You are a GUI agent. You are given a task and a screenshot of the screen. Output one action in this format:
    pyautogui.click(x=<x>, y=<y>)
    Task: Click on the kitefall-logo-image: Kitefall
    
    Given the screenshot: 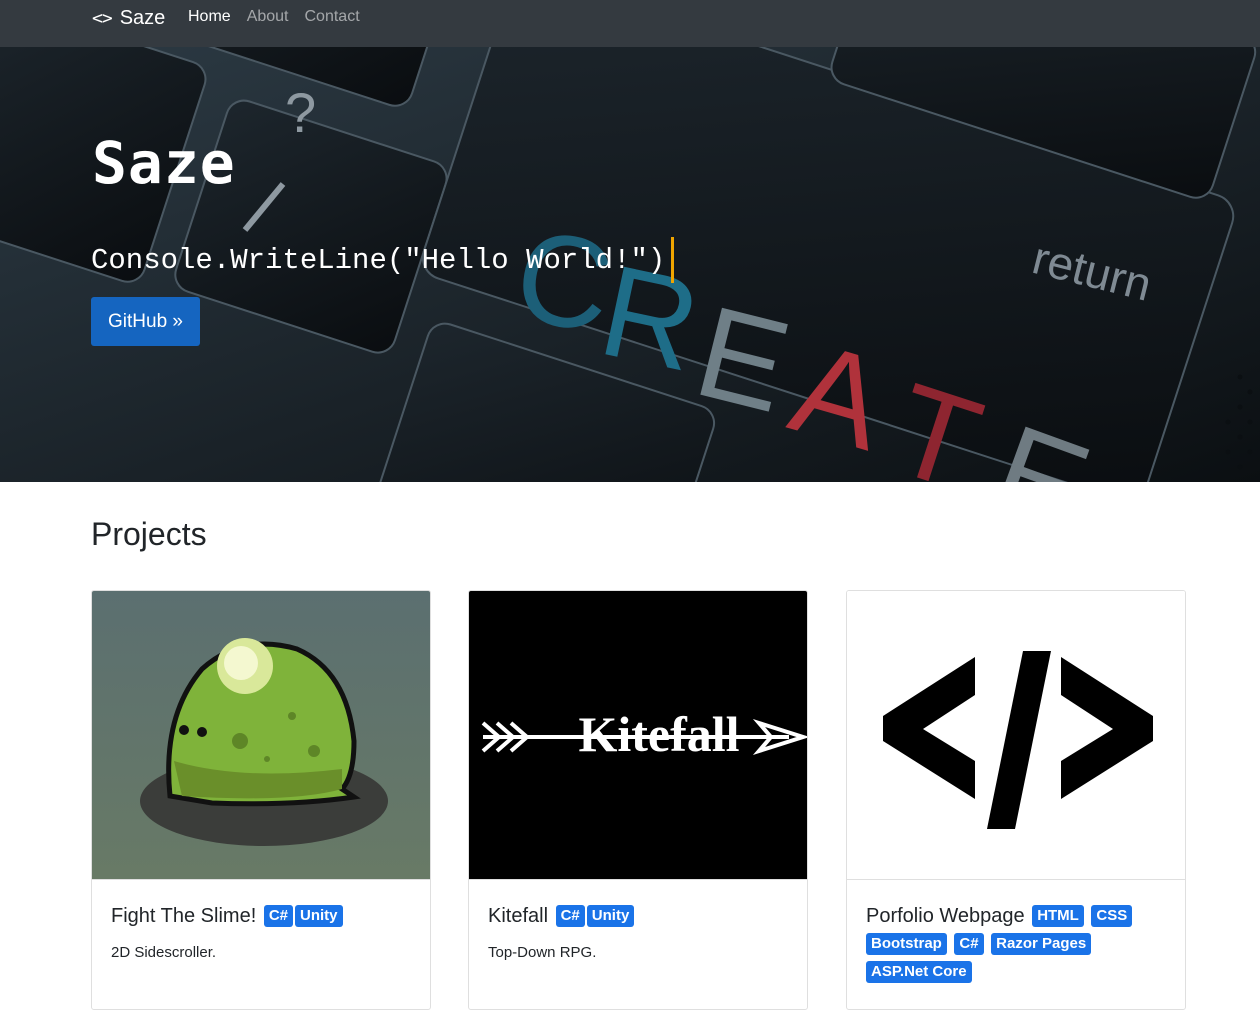 What is the action you would take?
    pyautogui.click(x=638, y=735)
    